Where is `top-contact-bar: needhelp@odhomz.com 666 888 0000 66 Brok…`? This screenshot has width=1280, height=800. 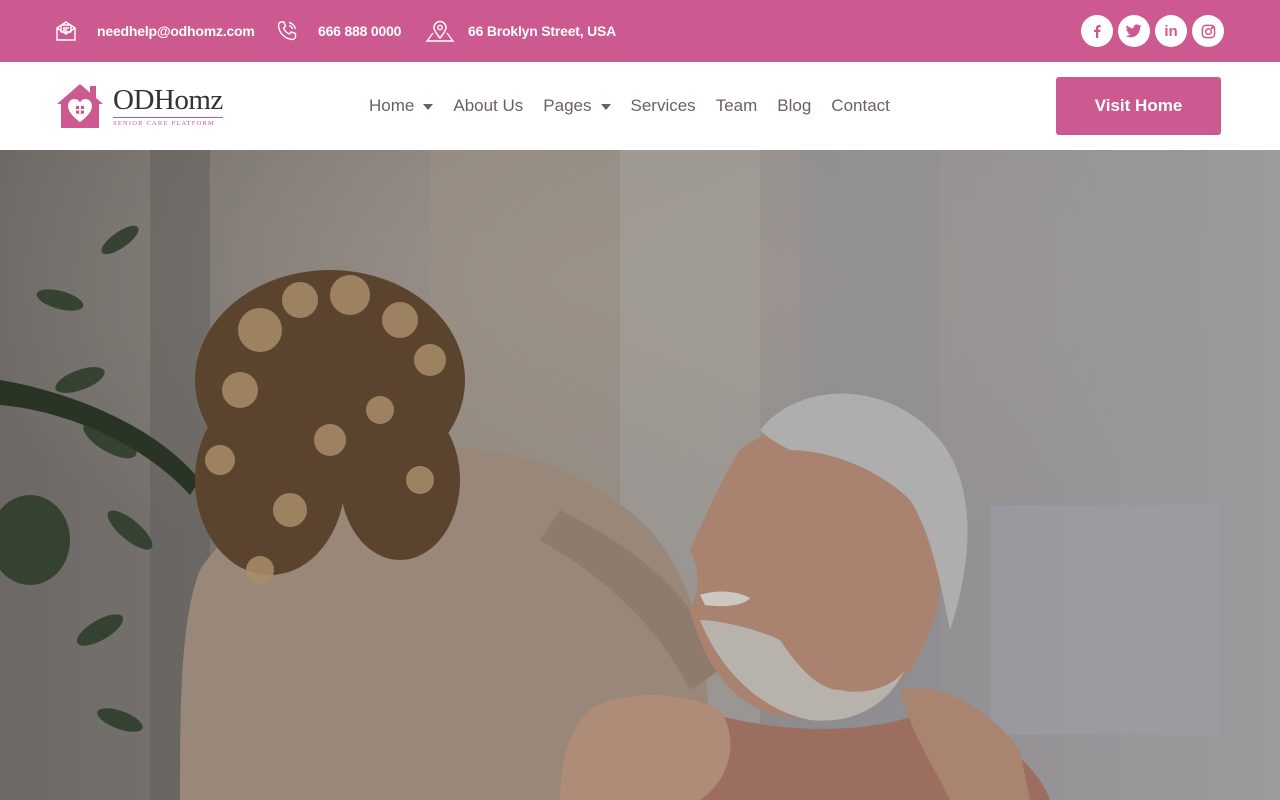
top-contact-bar: needhelp@odhomz.com 666 888 0000 66 Brok… is located at coordinates (640, 31).